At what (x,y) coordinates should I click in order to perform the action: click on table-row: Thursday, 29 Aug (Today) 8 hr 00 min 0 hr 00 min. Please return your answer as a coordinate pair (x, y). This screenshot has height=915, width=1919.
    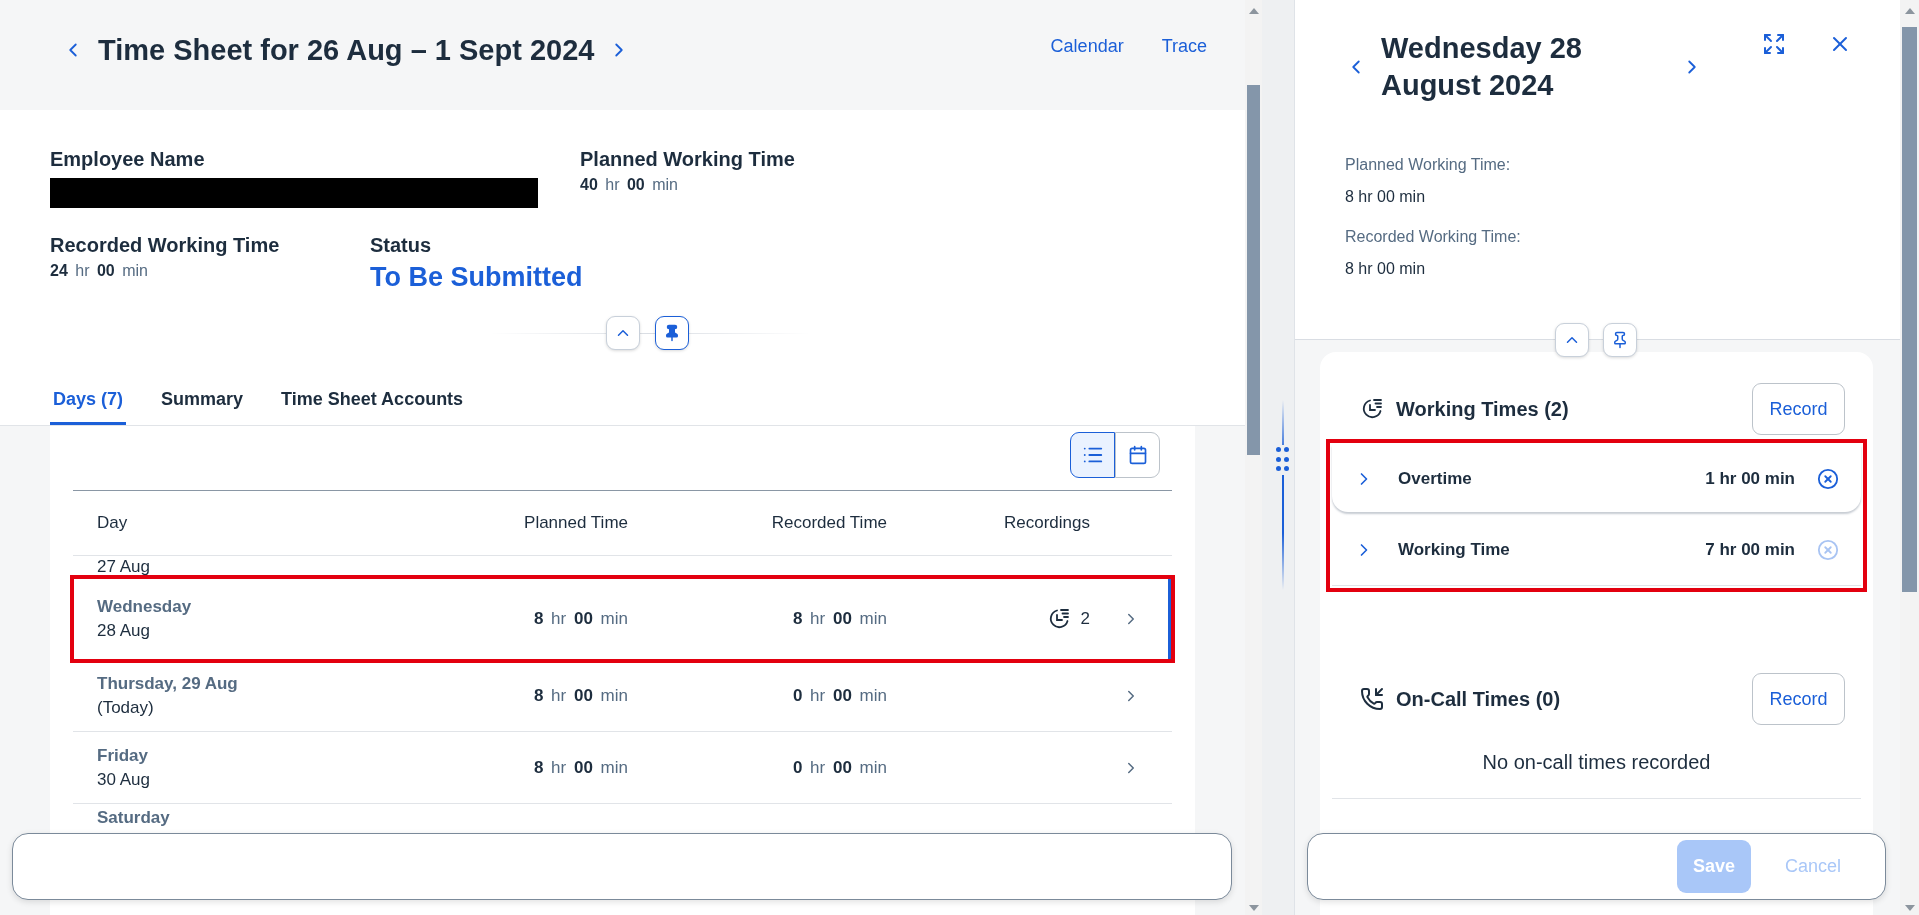
    Looking at the image, I should click on (622, 696).